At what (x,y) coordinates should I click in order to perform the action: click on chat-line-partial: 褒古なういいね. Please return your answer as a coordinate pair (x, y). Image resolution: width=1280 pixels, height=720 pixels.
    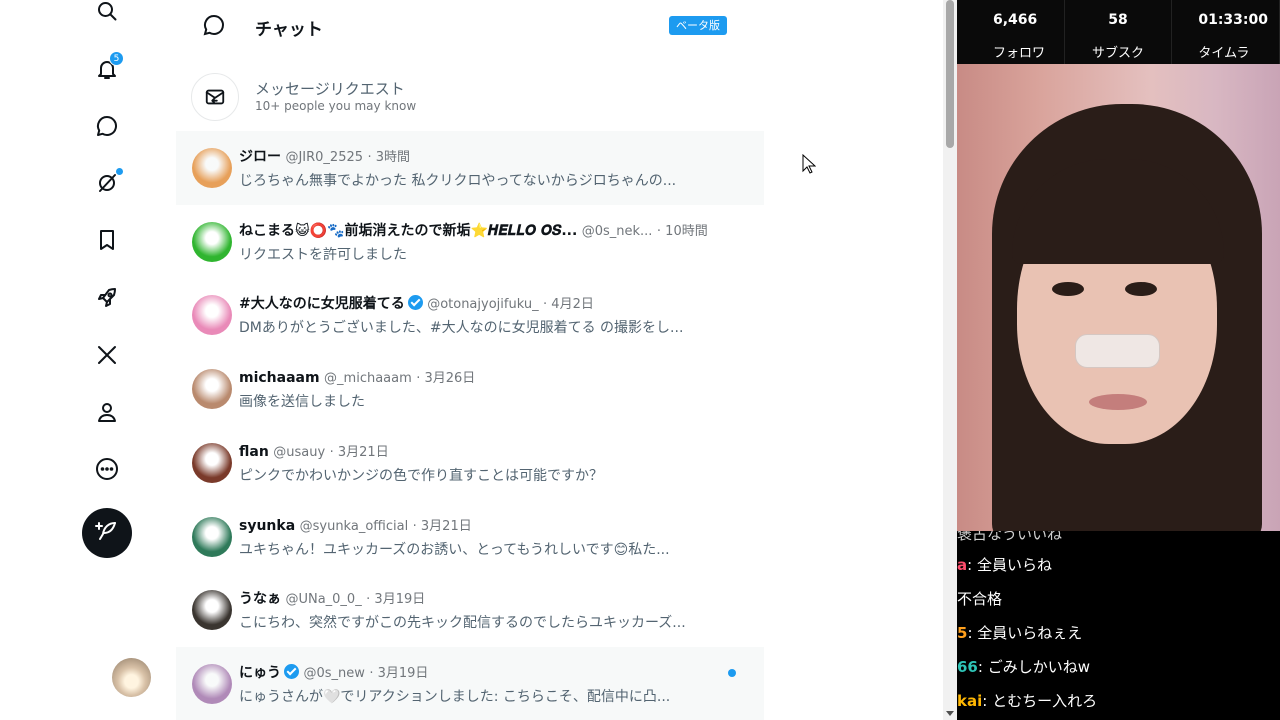
    Looking at the image, I should click on (1010, 537).